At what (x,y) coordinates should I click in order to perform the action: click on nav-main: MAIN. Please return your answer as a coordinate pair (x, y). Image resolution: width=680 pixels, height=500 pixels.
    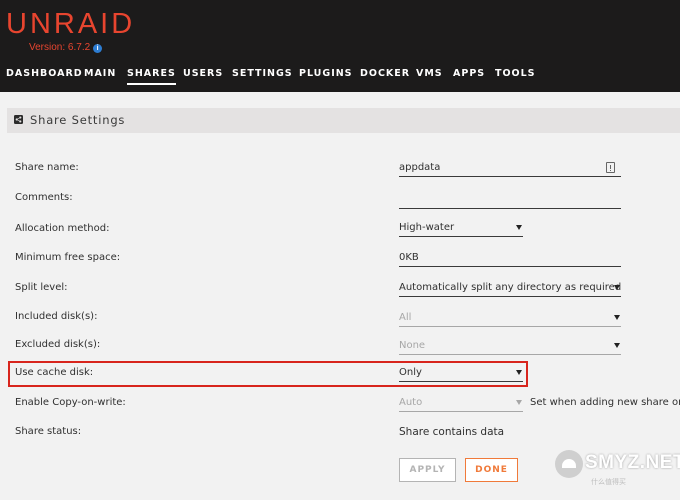
    Looking at the image, I should click on (100, 73).